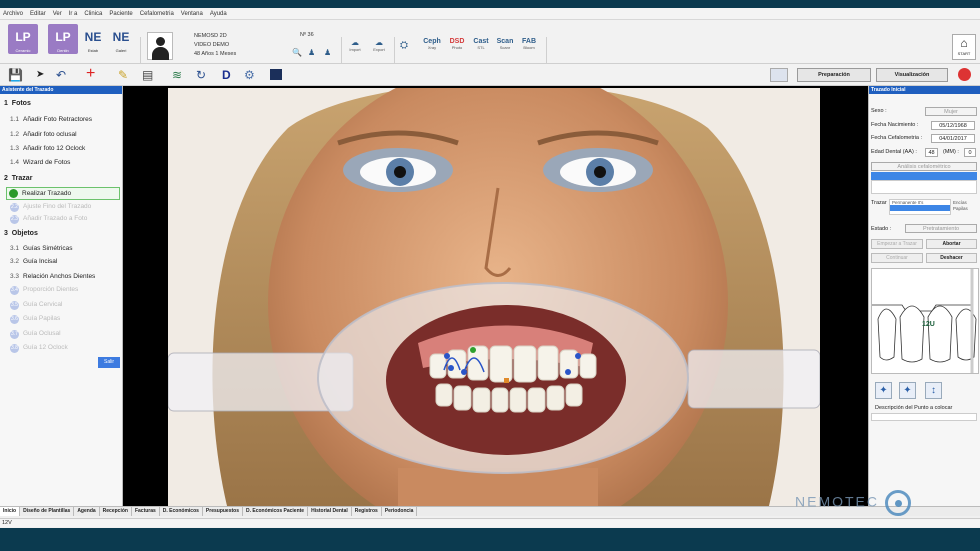 This screenshot has width=980, height=551. What do you see at coordinates (15, 261) in the screenshot?
I see `step-num: 3.2` at bounding box center [15, 261].